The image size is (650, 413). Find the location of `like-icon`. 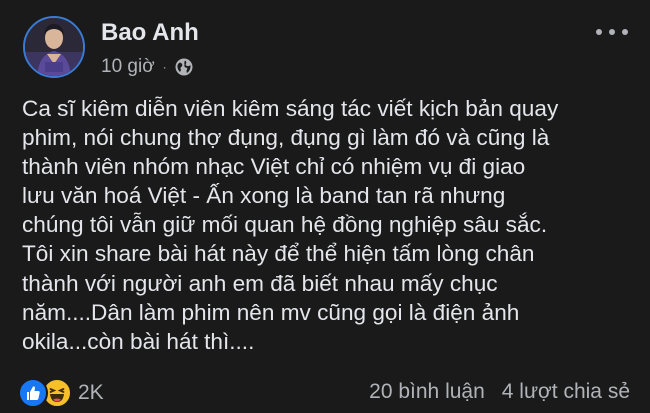

like-icon is located at coordinates (33, 393).